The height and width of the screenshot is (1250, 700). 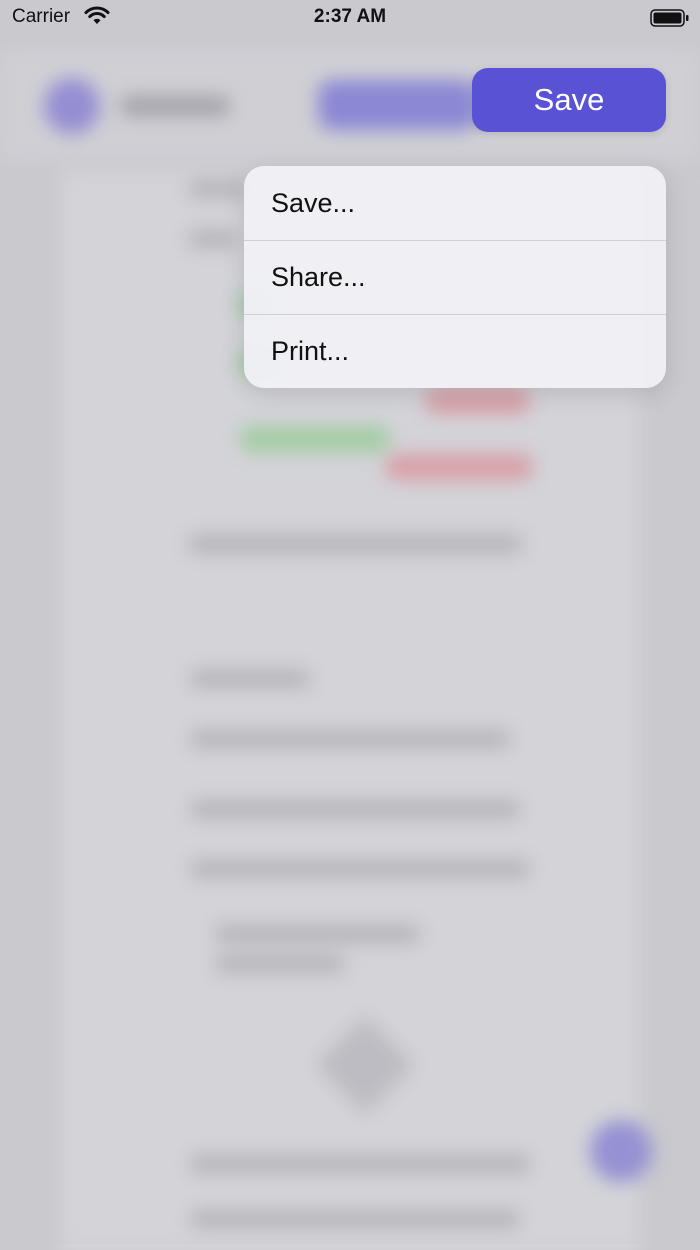 What do you see at coordinates (569, 100) in the screenshot?
I see `save-button: Save` at bounding box center [569, 100].